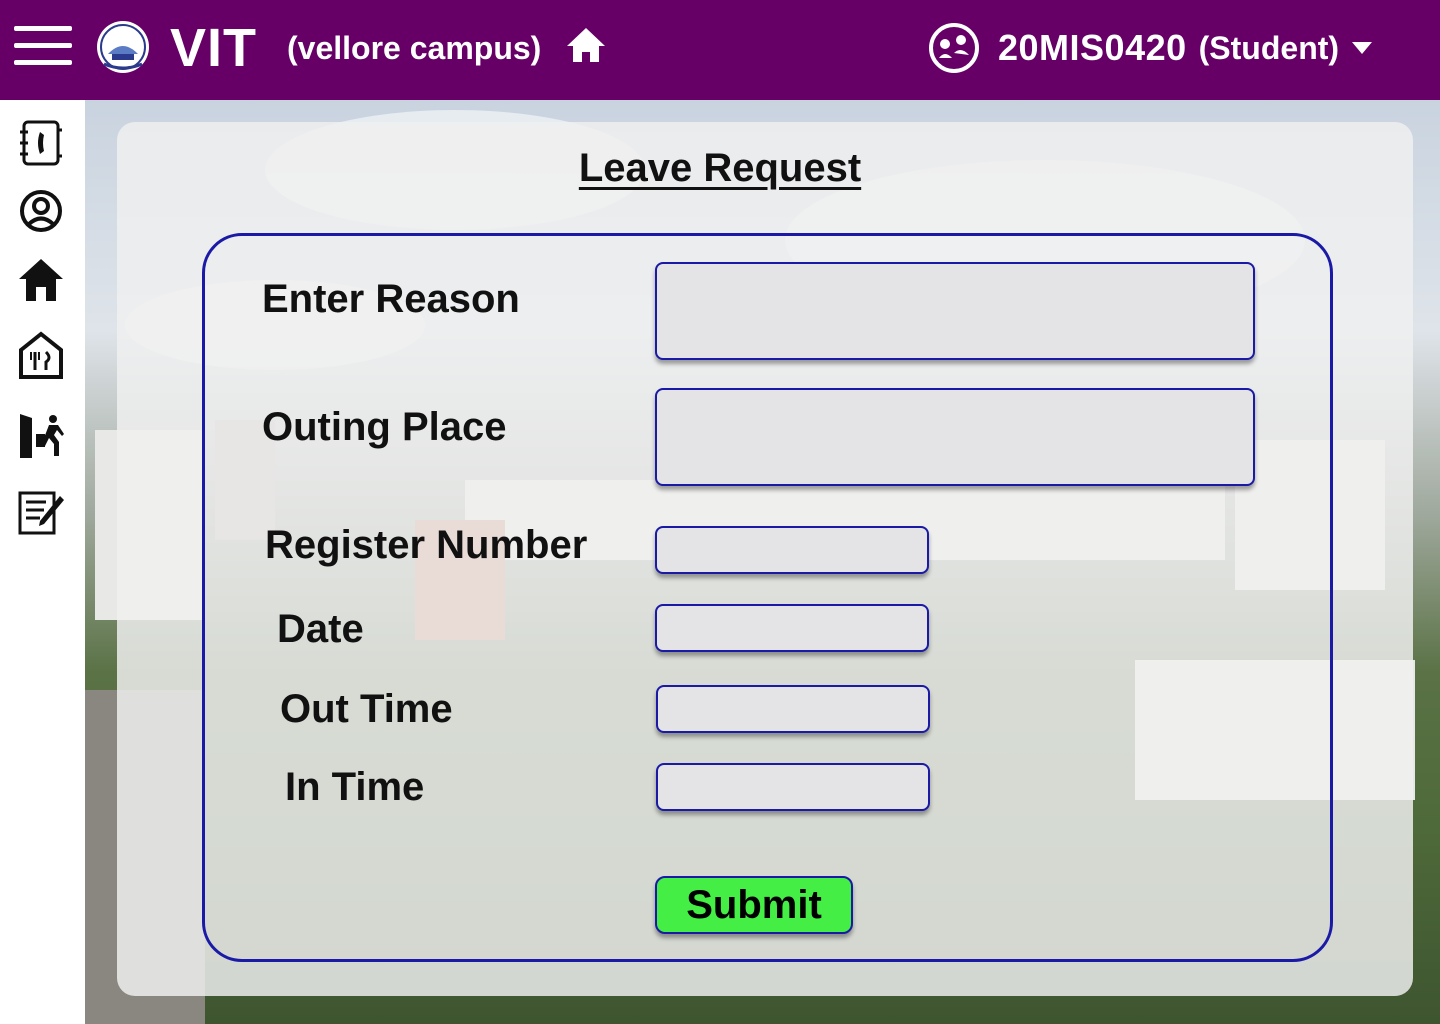 The image size is (1440, 1024). What do you see at coordinates (123, 47) in the screenshot?
I see `vit-logo` at bounding box center [123, 47].